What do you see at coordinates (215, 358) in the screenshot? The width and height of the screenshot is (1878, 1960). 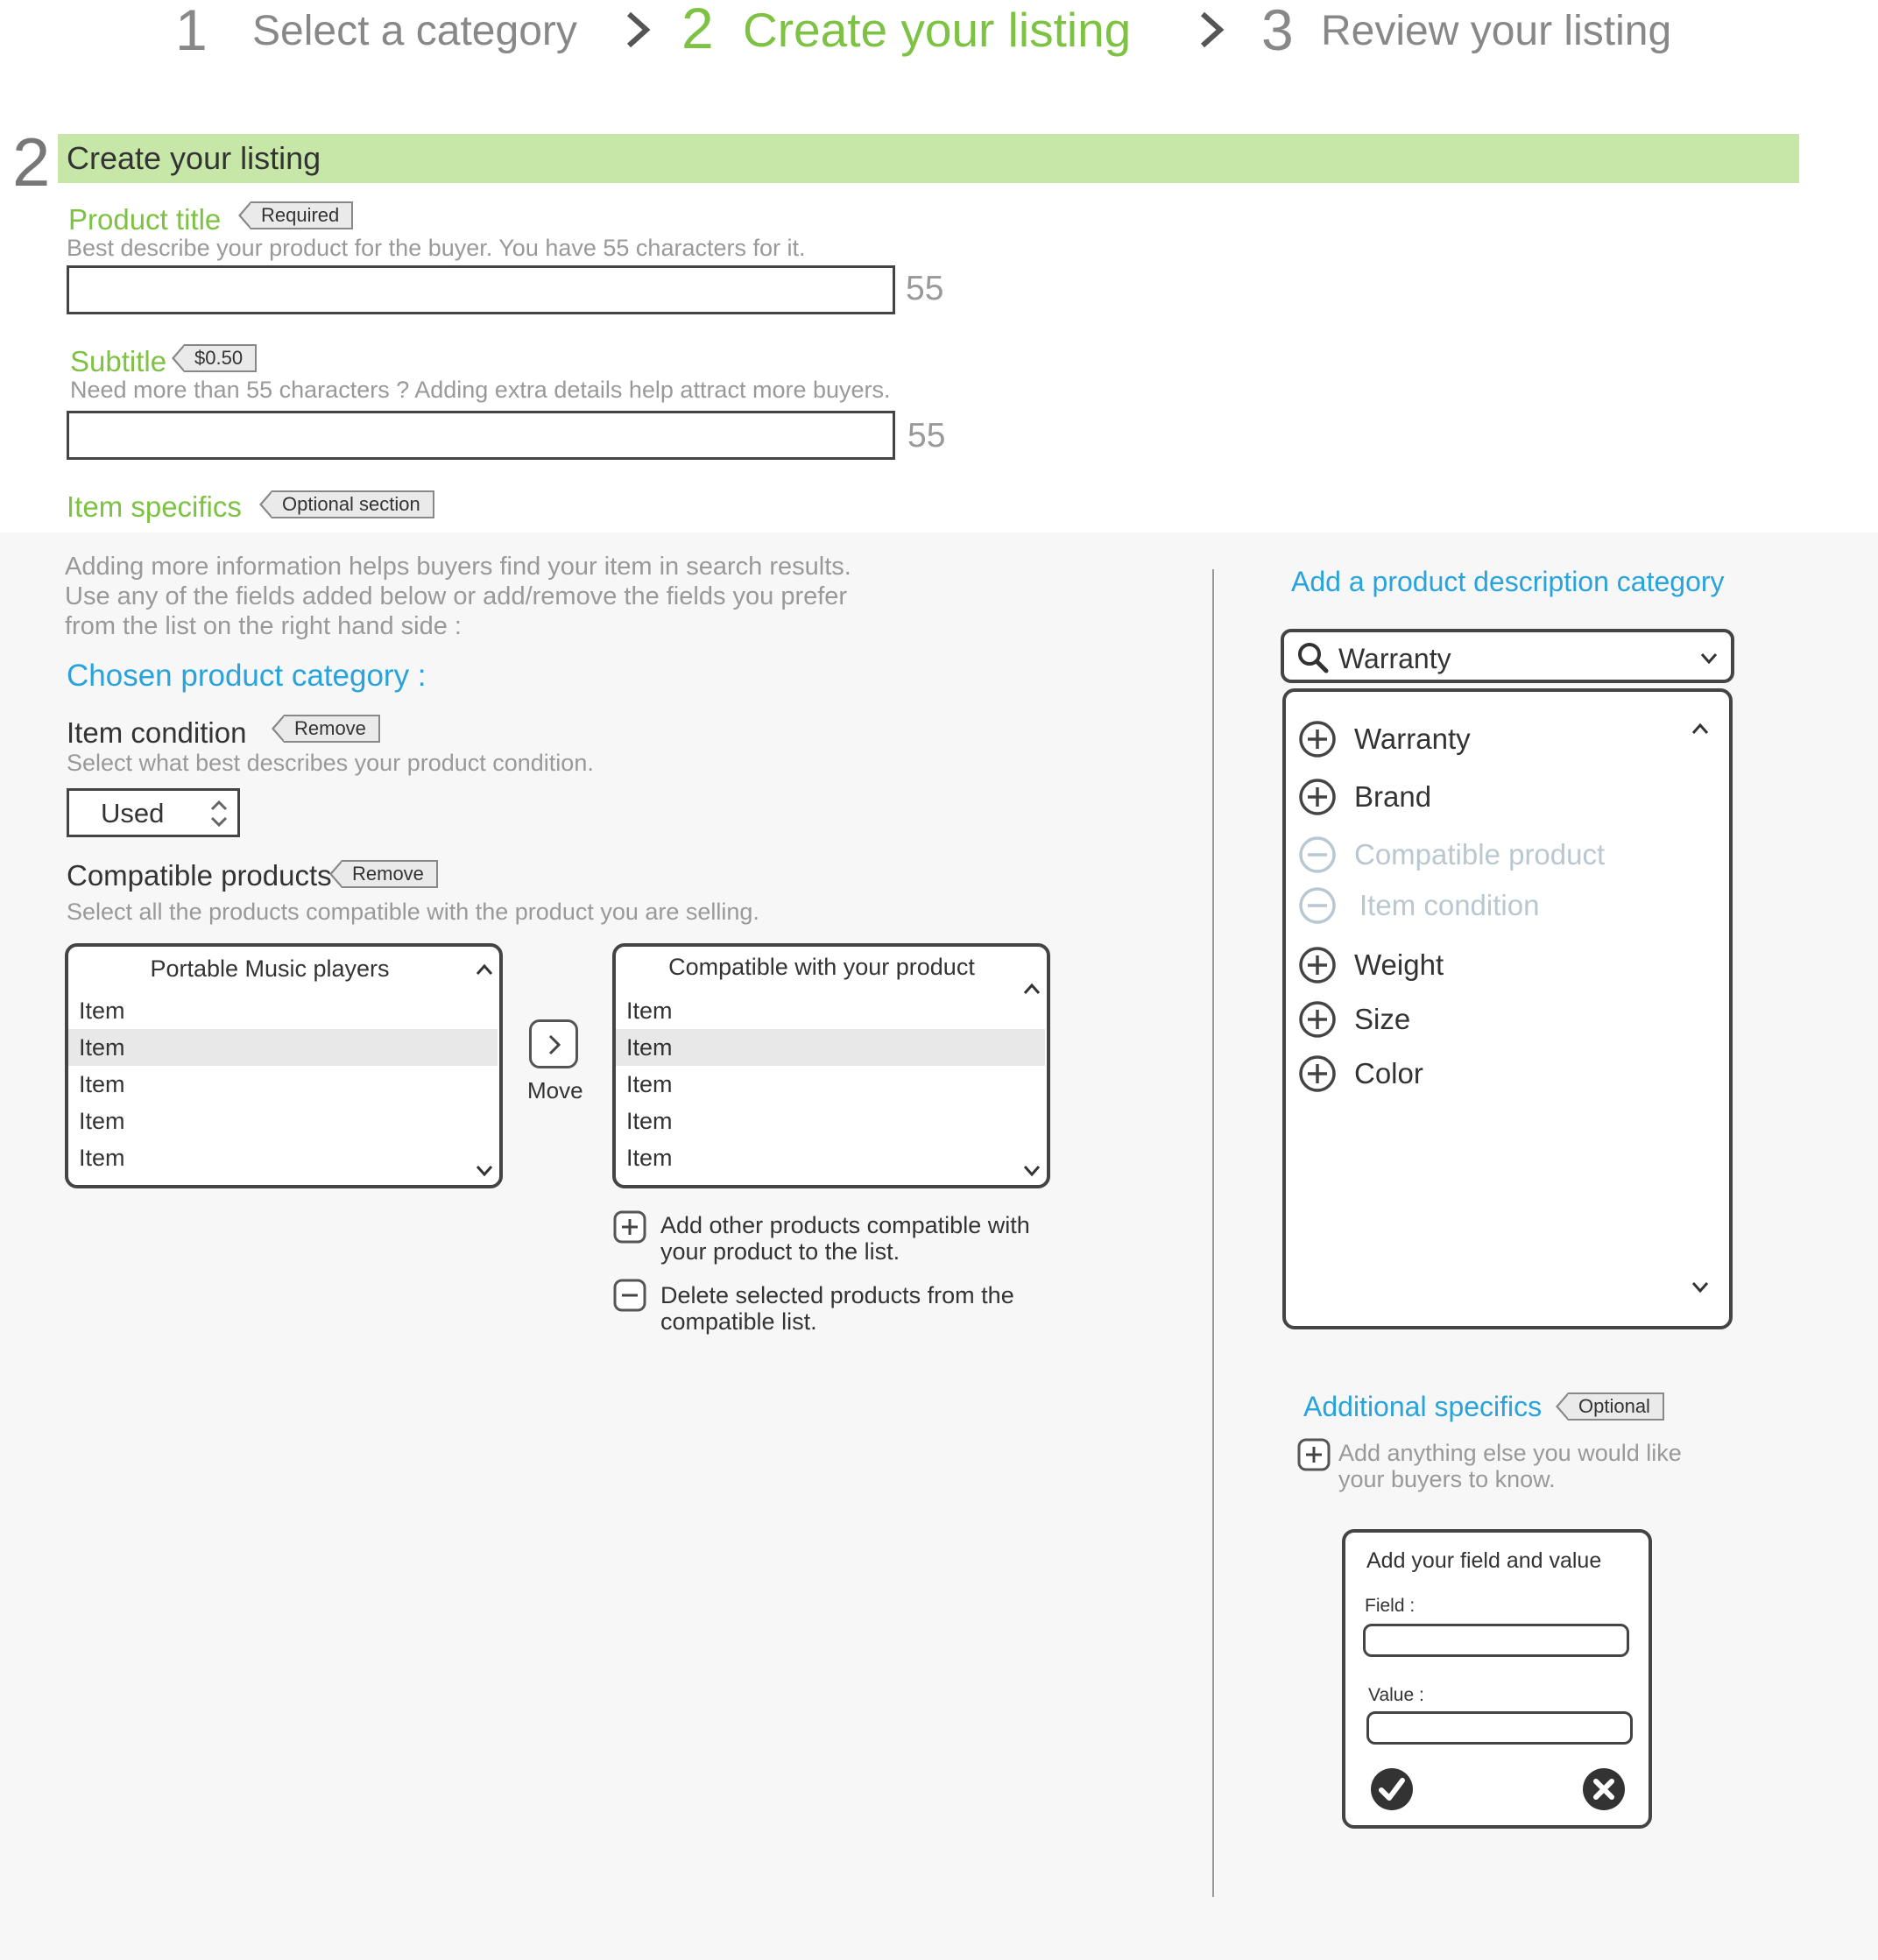 I see `price-tag: $0.50` at bounding box center [215, 358].